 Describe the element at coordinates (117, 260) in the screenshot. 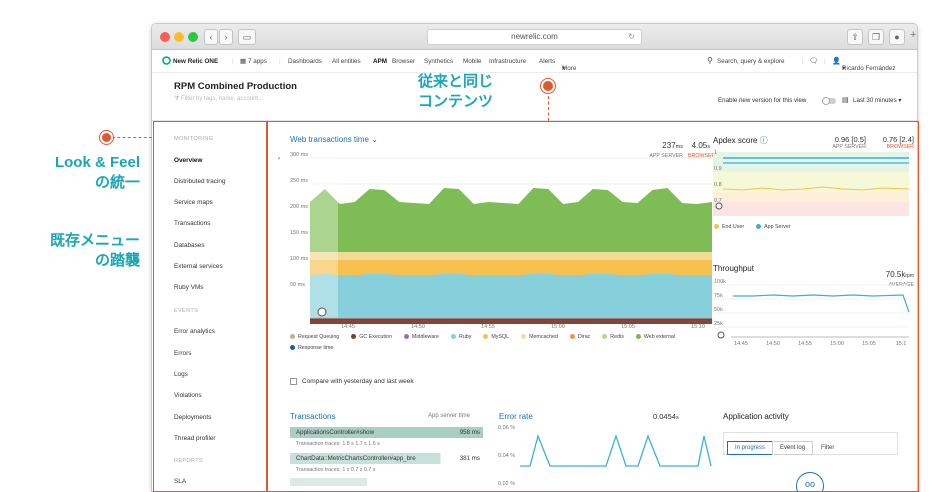

I see `annotation-menu-line2: の踏襲` at that location.